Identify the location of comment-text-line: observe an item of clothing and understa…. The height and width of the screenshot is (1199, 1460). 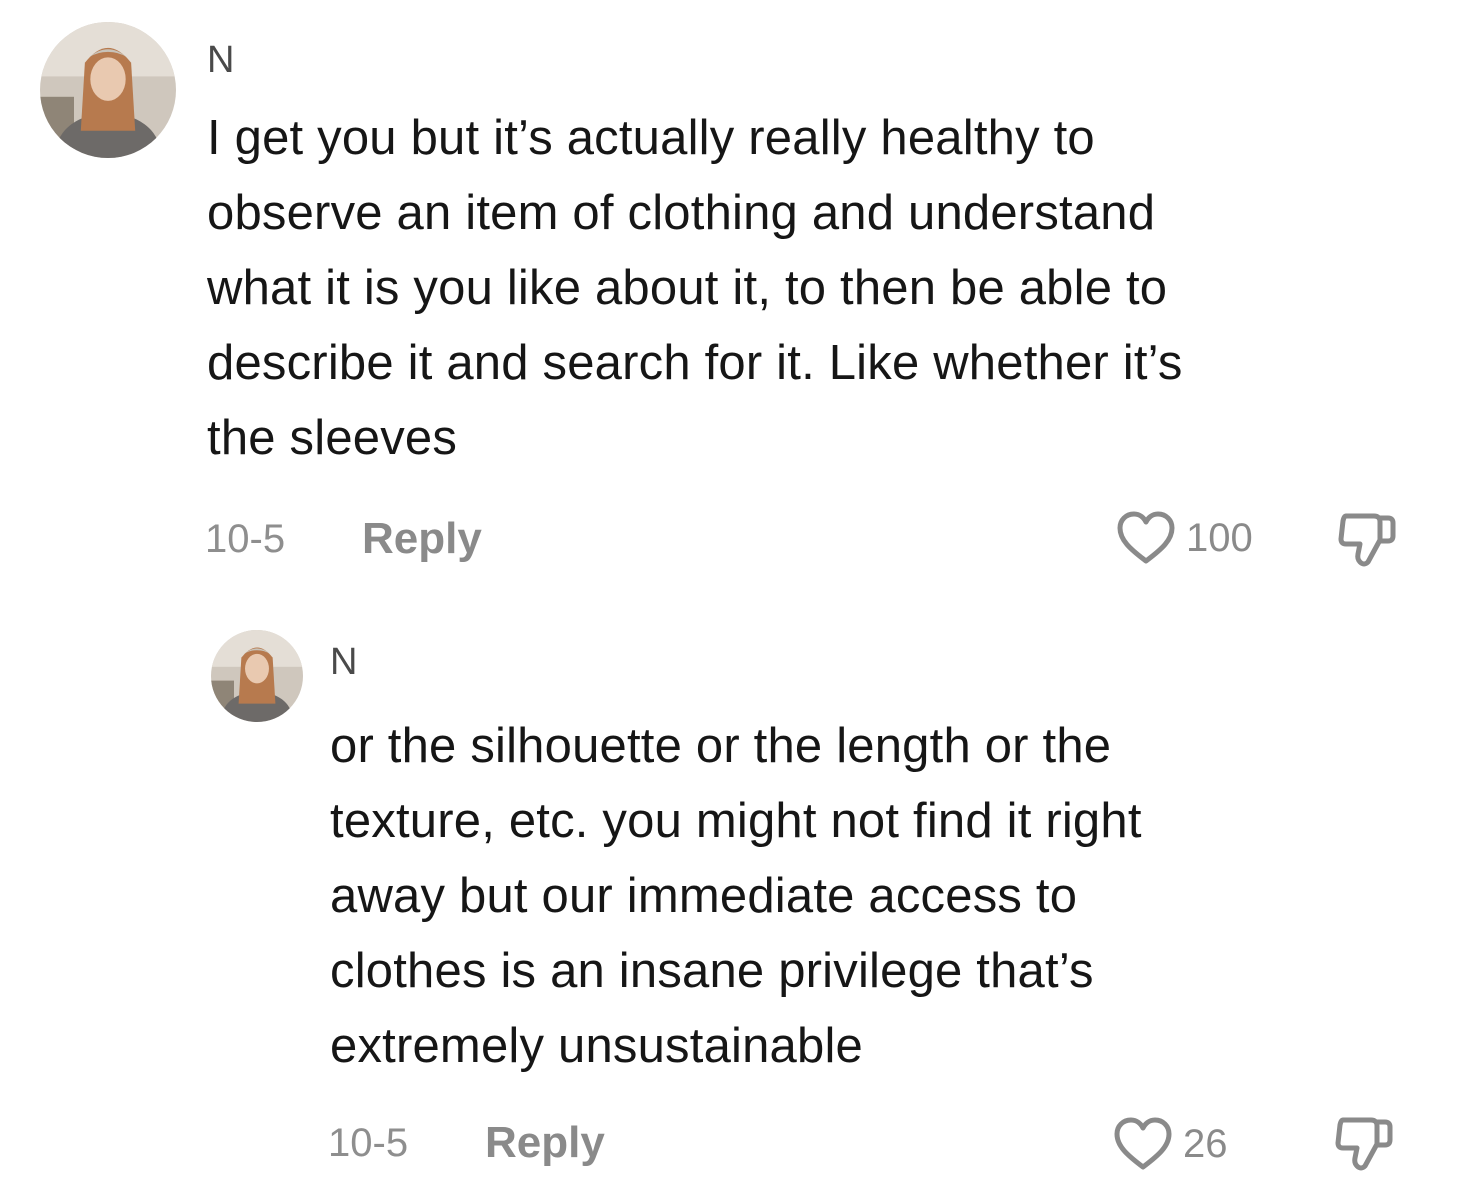
(681, 213).